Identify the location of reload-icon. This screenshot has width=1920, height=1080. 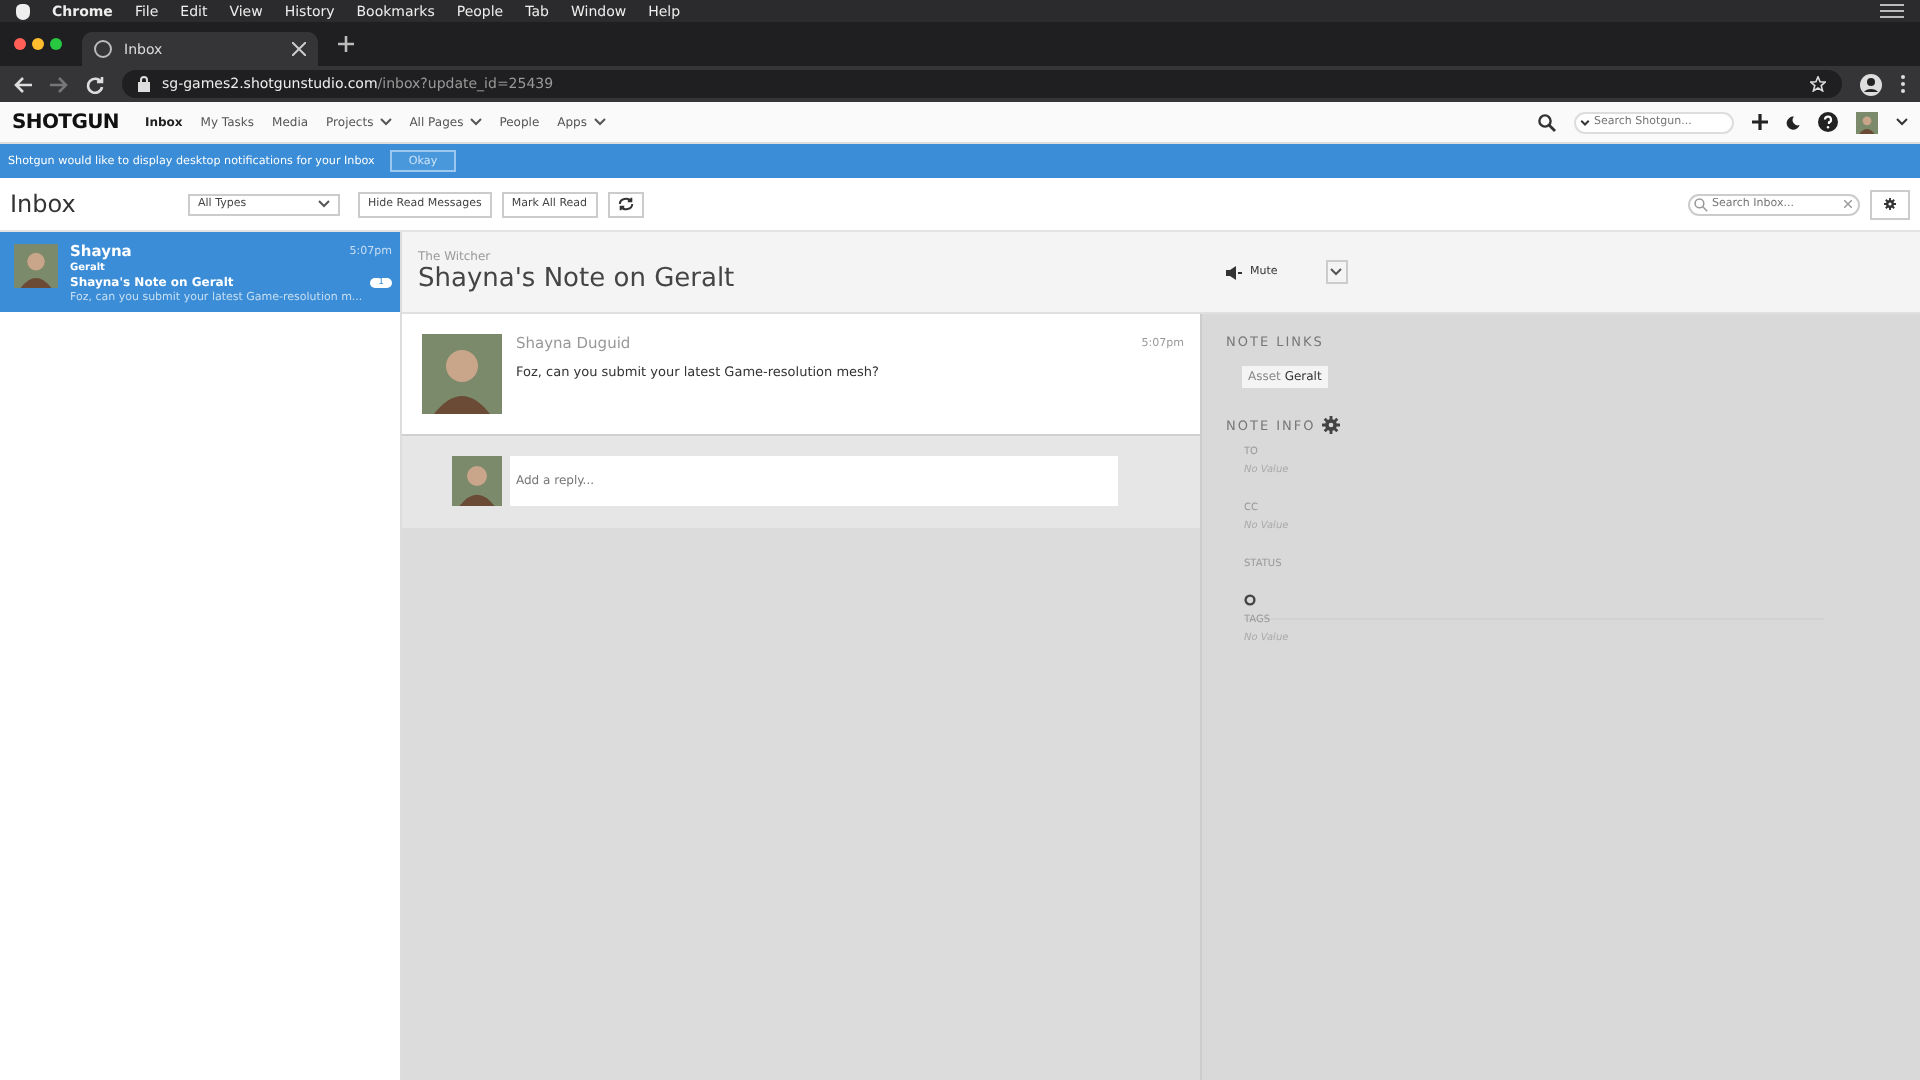
(95, 84).